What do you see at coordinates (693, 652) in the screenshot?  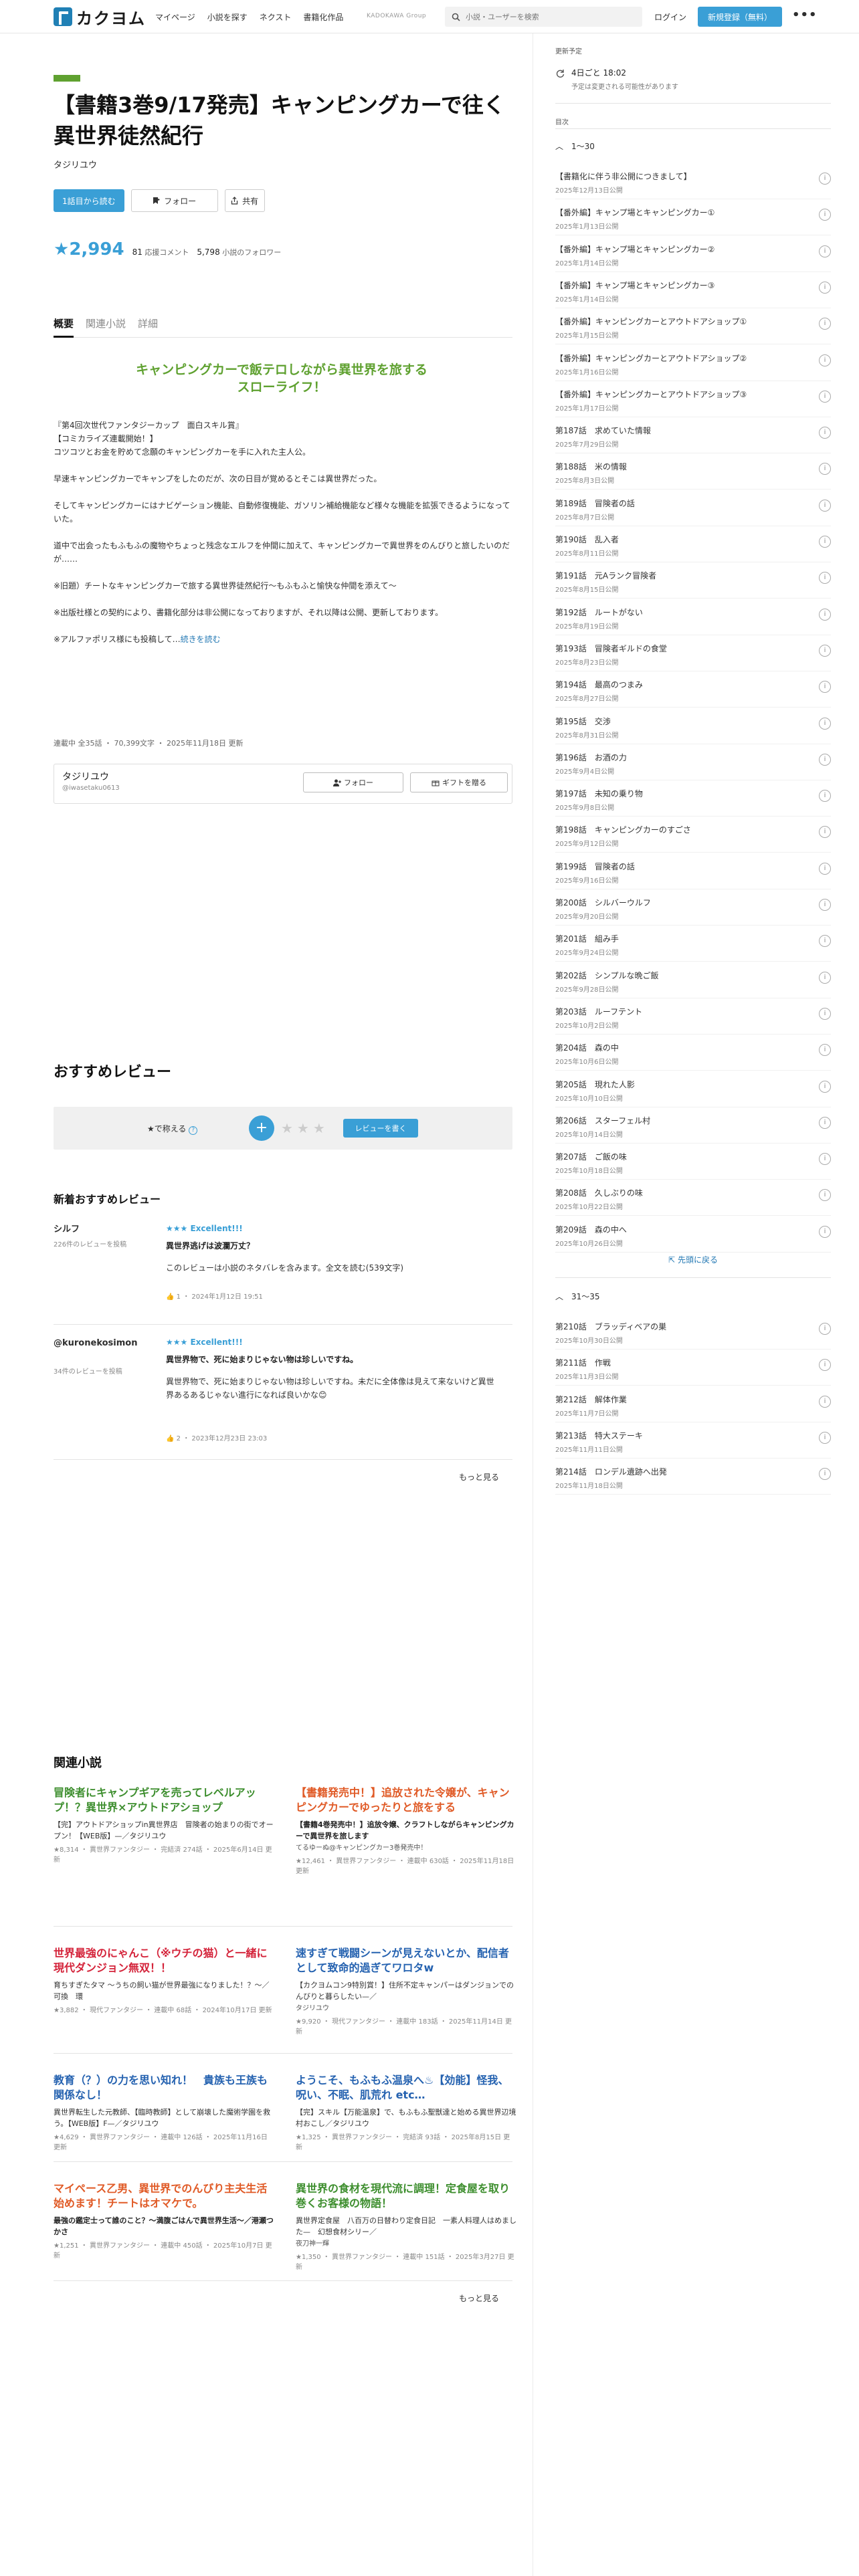 I see `episode-item: 第193話 冒険者ギルドの食堂 2025年8月23日公開 i` at bounding box center [693, 652].